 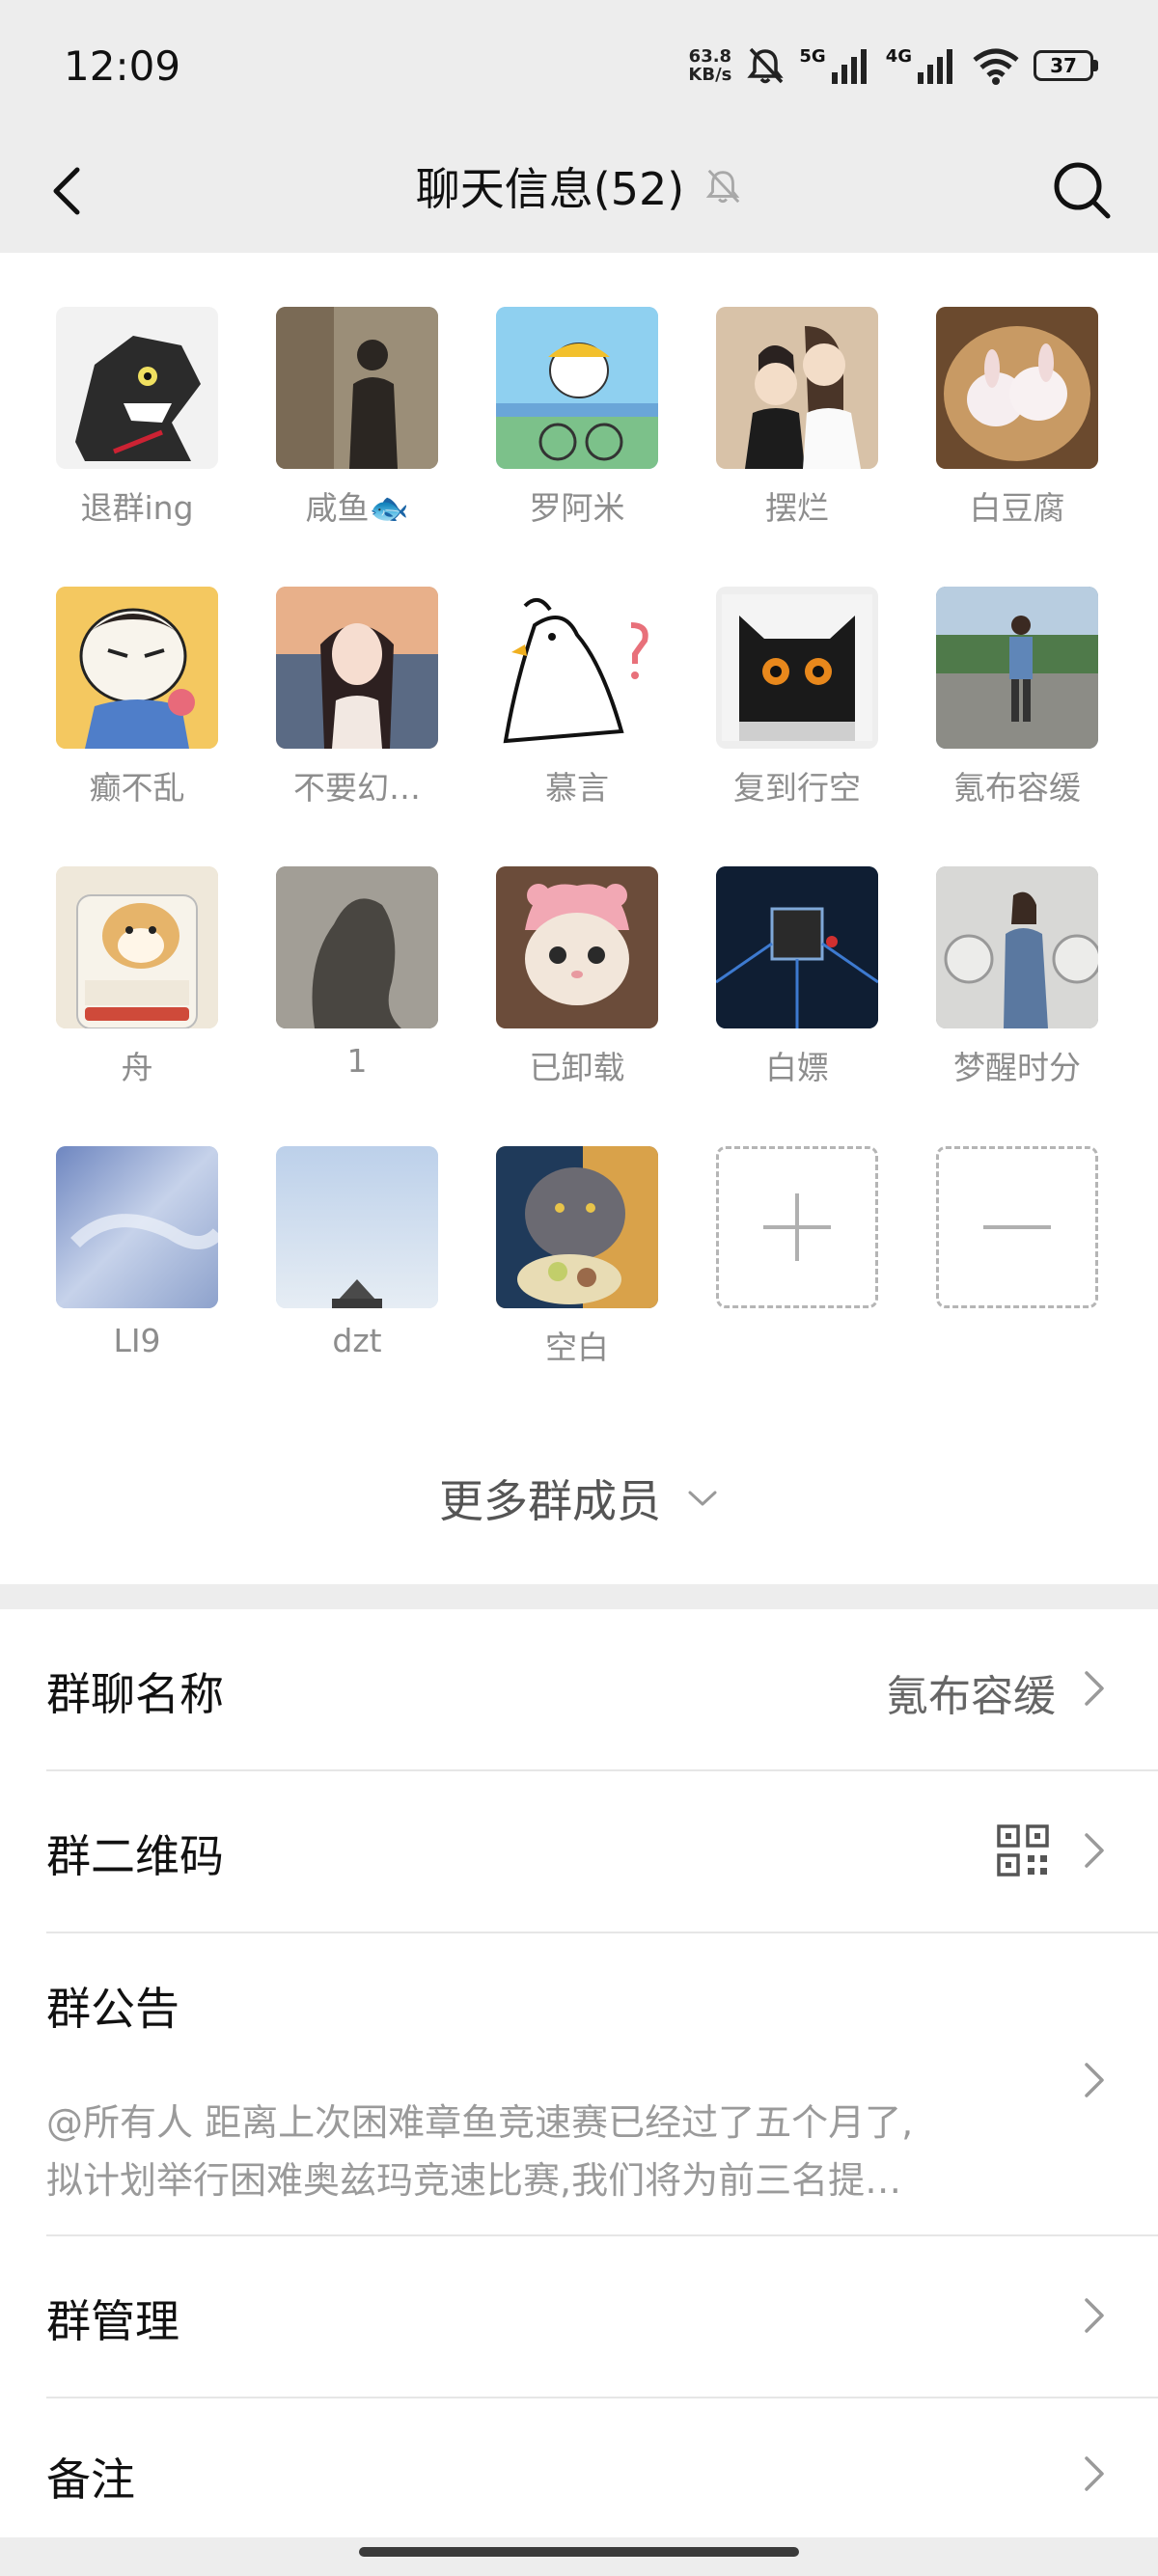 I want to click on member-name: 复到行空, so click(x=797, y=788).